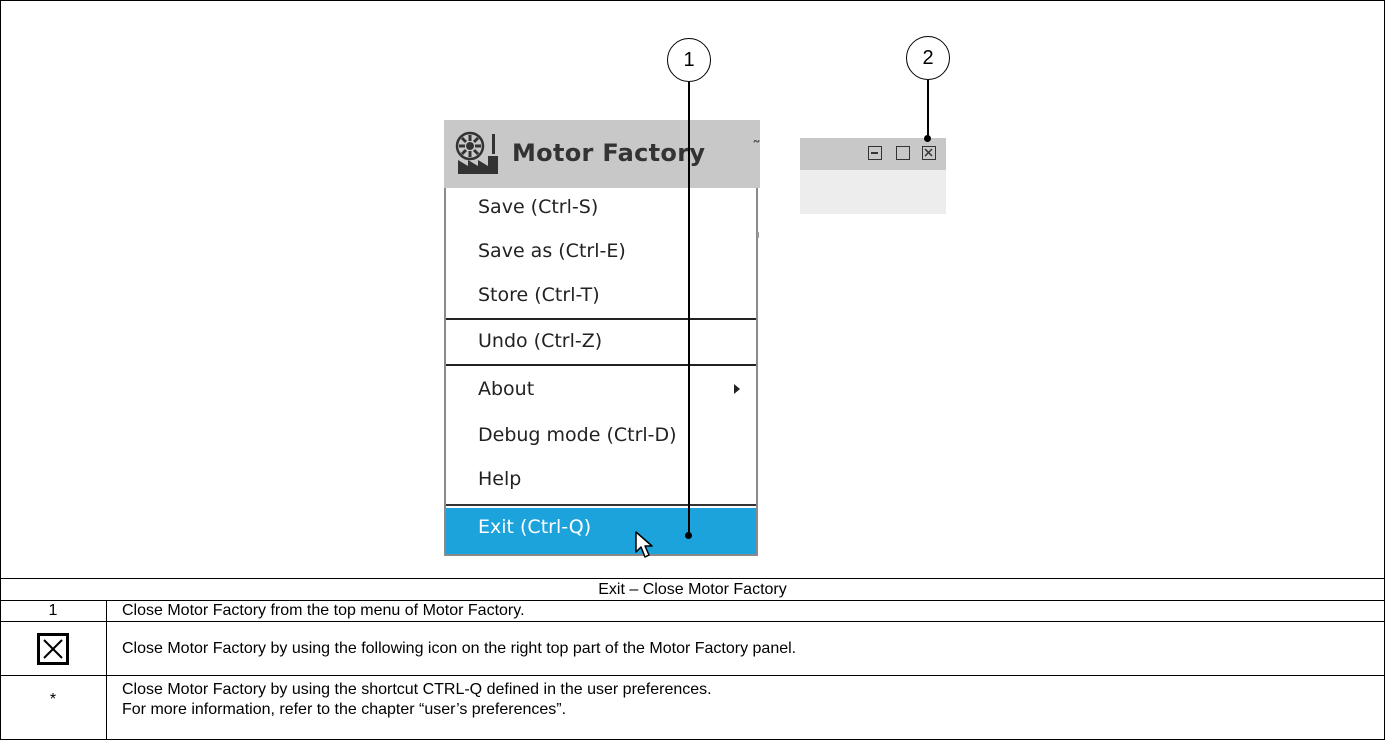  I want to click on callout-1-dot, so click(688, 535).